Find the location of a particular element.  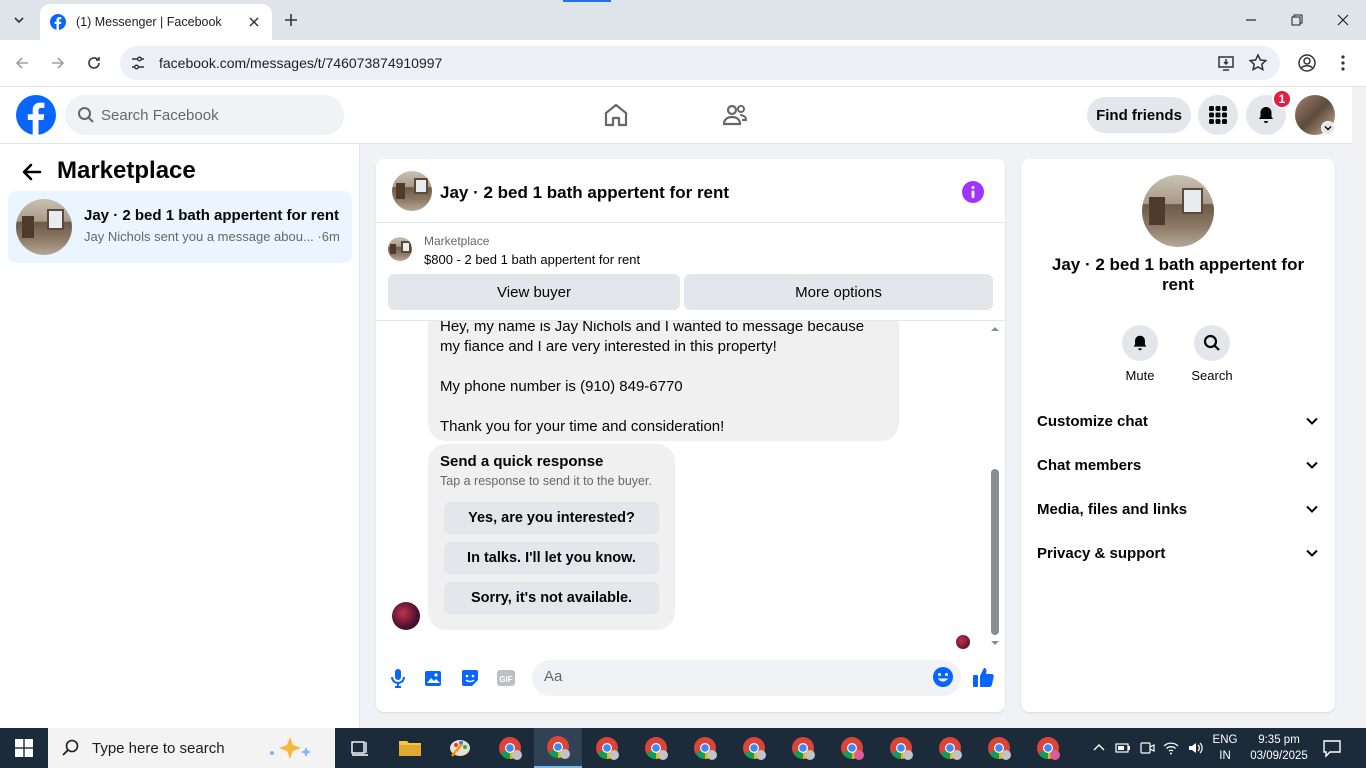

view-buyer-button: View buyer is located at coordinates (534, 292).